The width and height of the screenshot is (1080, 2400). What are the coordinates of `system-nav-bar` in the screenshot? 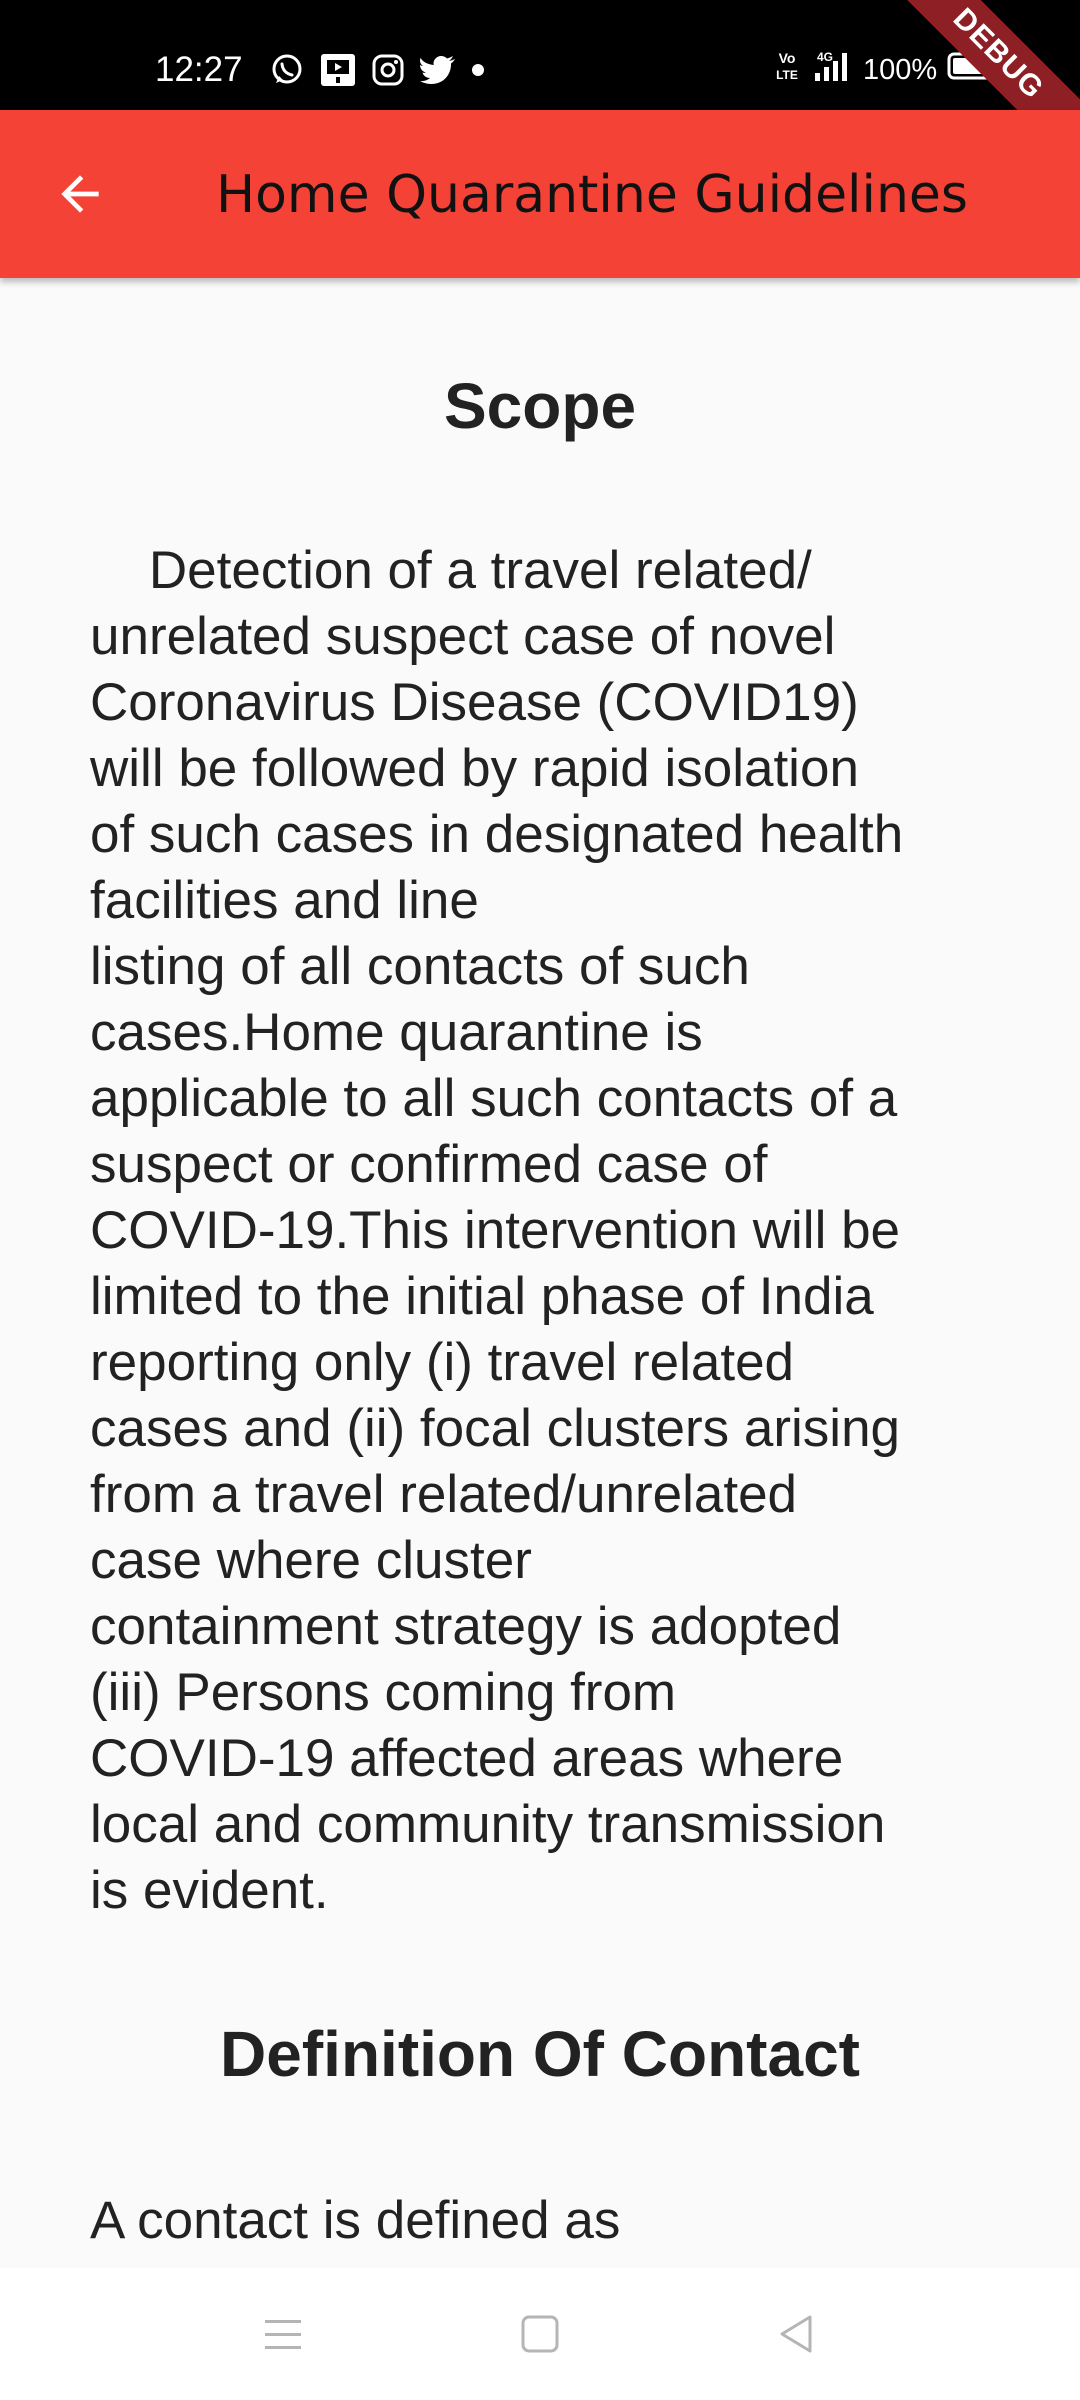 It's located at (540, 2334).